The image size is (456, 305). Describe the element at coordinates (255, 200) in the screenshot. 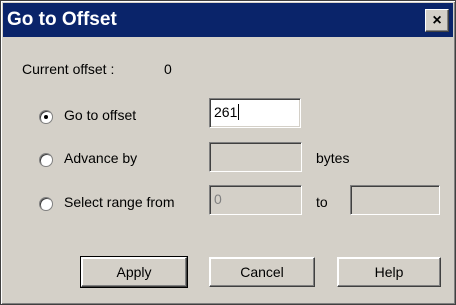

I see `range-from-input: 0` at that location.